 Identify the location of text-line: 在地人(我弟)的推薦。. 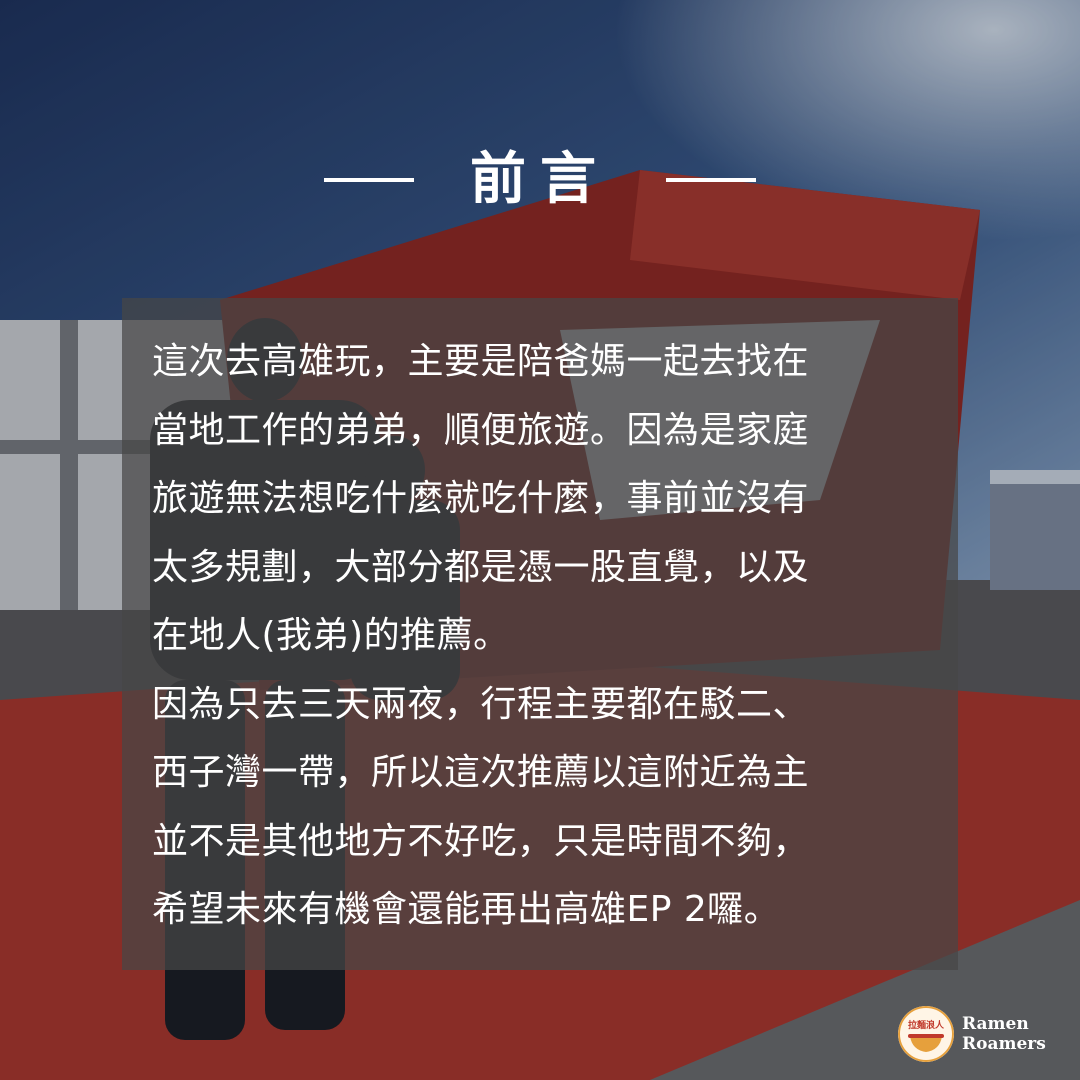
(331, 635).